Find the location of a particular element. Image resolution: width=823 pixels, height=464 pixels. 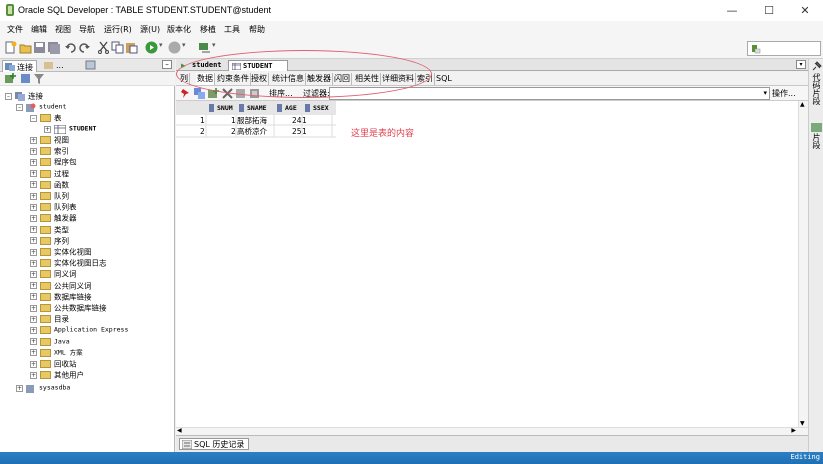

maximize-button: ☐ is located at coordinates (769, 10).